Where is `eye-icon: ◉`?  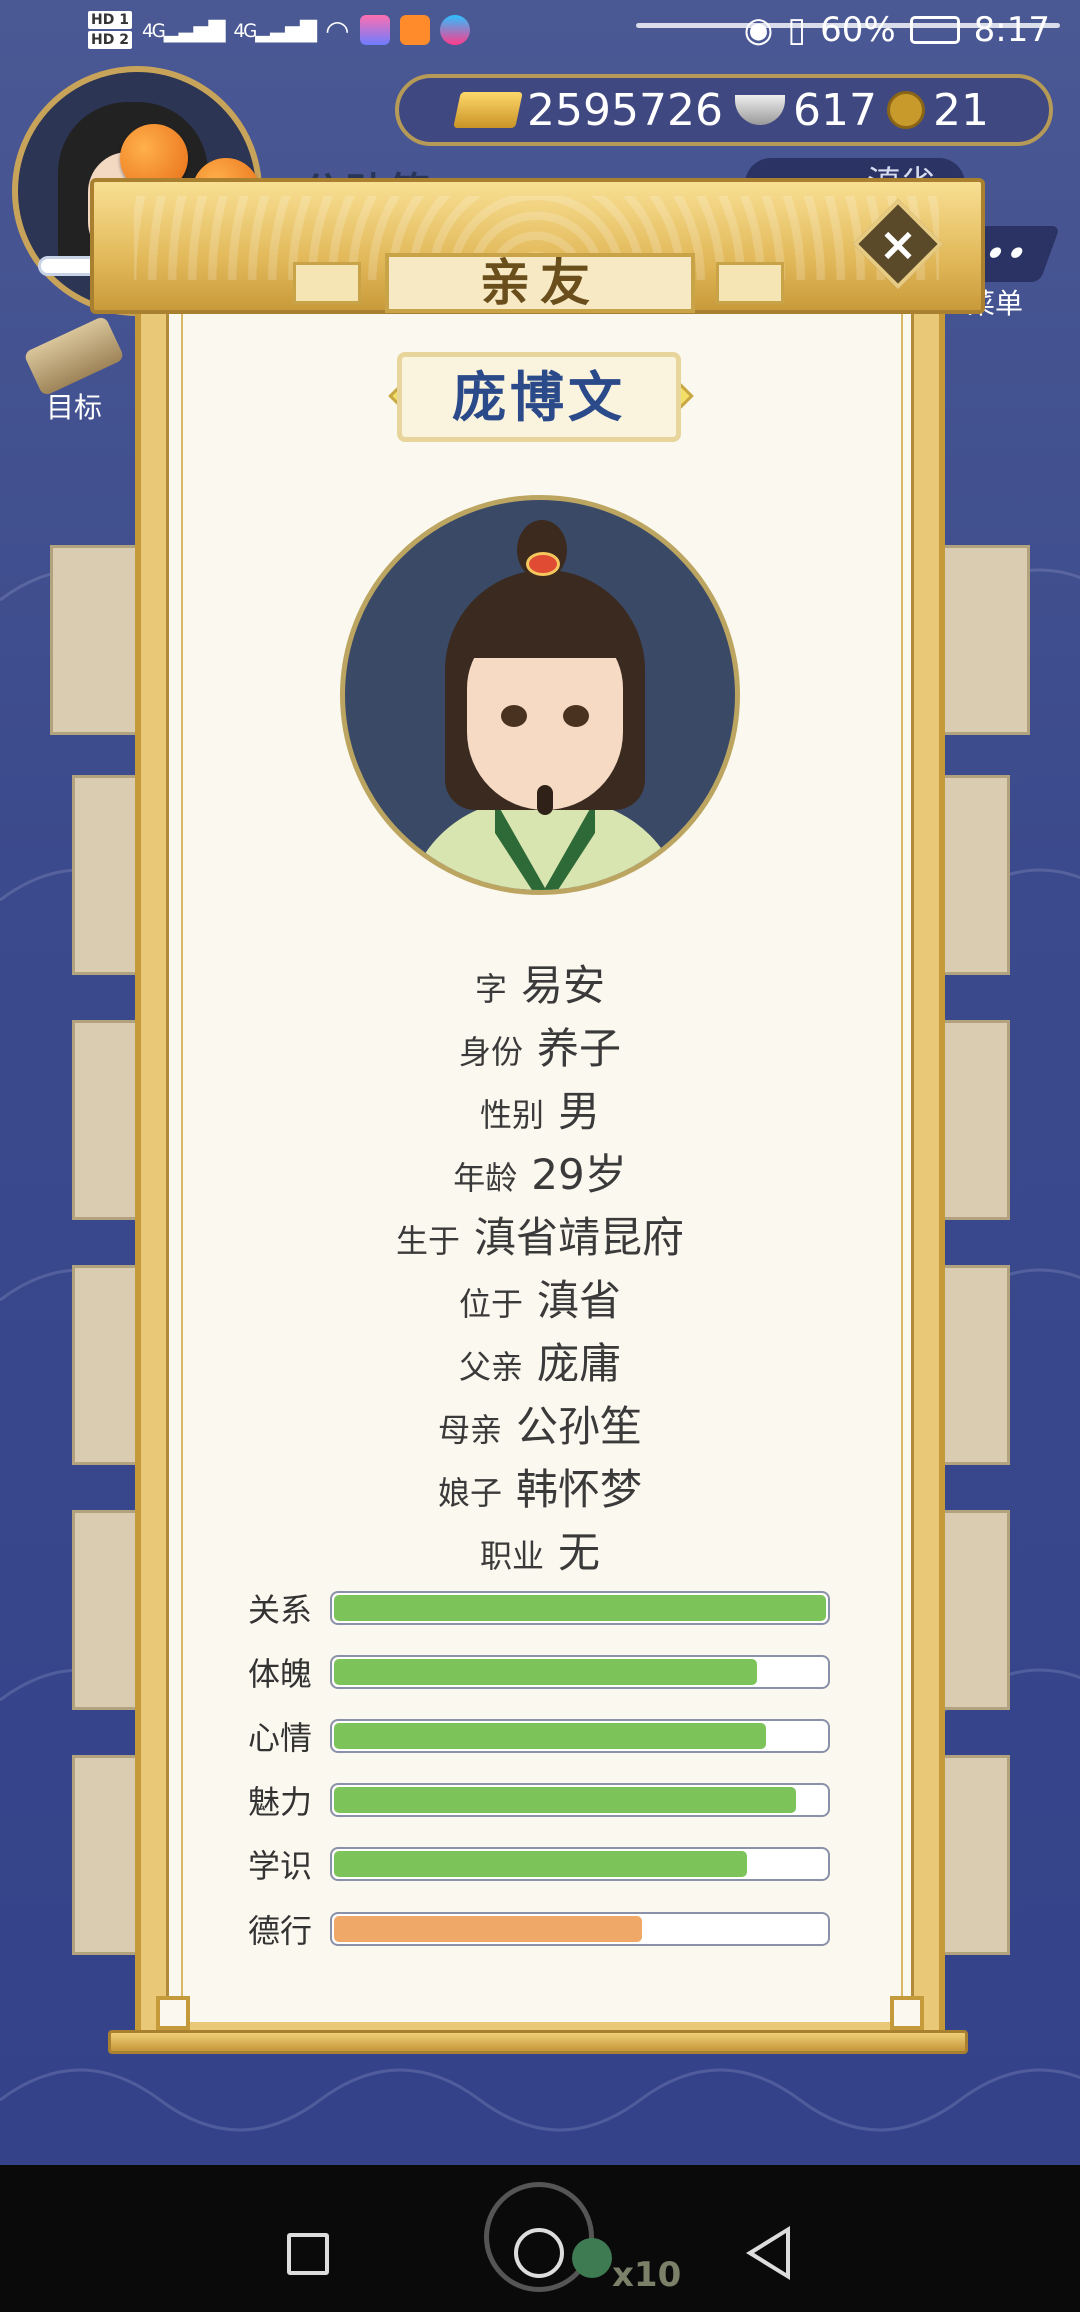
eye-icon: ◉ is located at coordinates (758, 30).